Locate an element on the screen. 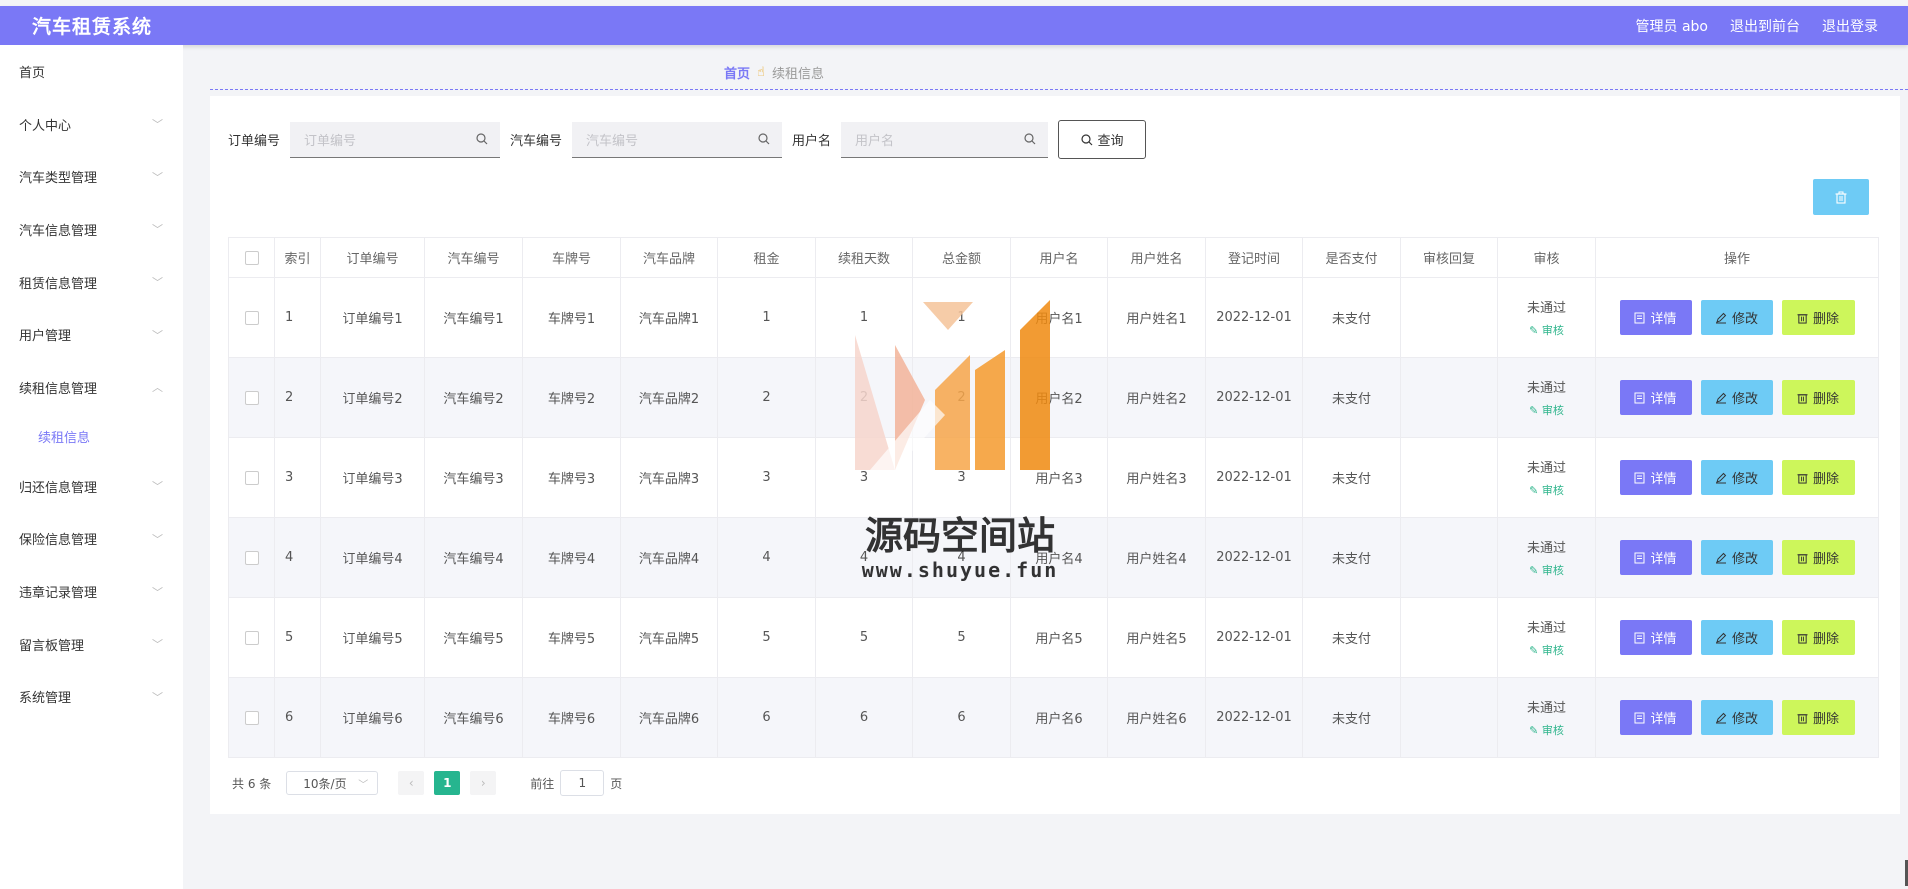  order-number-input: 订单编号 is located at coordinates (395, 139).